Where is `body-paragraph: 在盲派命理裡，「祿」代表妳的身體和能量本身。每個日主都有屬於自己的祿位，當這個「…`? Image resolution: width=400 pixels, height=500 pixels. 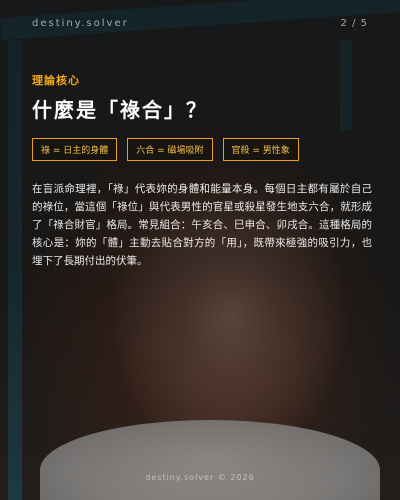 body-paragraph: 在盲派命理裡，「祿」代表妳的身體和能量本身。每個日主都有屬於自己的祿位，當這個「… is located at coordinates (202, 225).